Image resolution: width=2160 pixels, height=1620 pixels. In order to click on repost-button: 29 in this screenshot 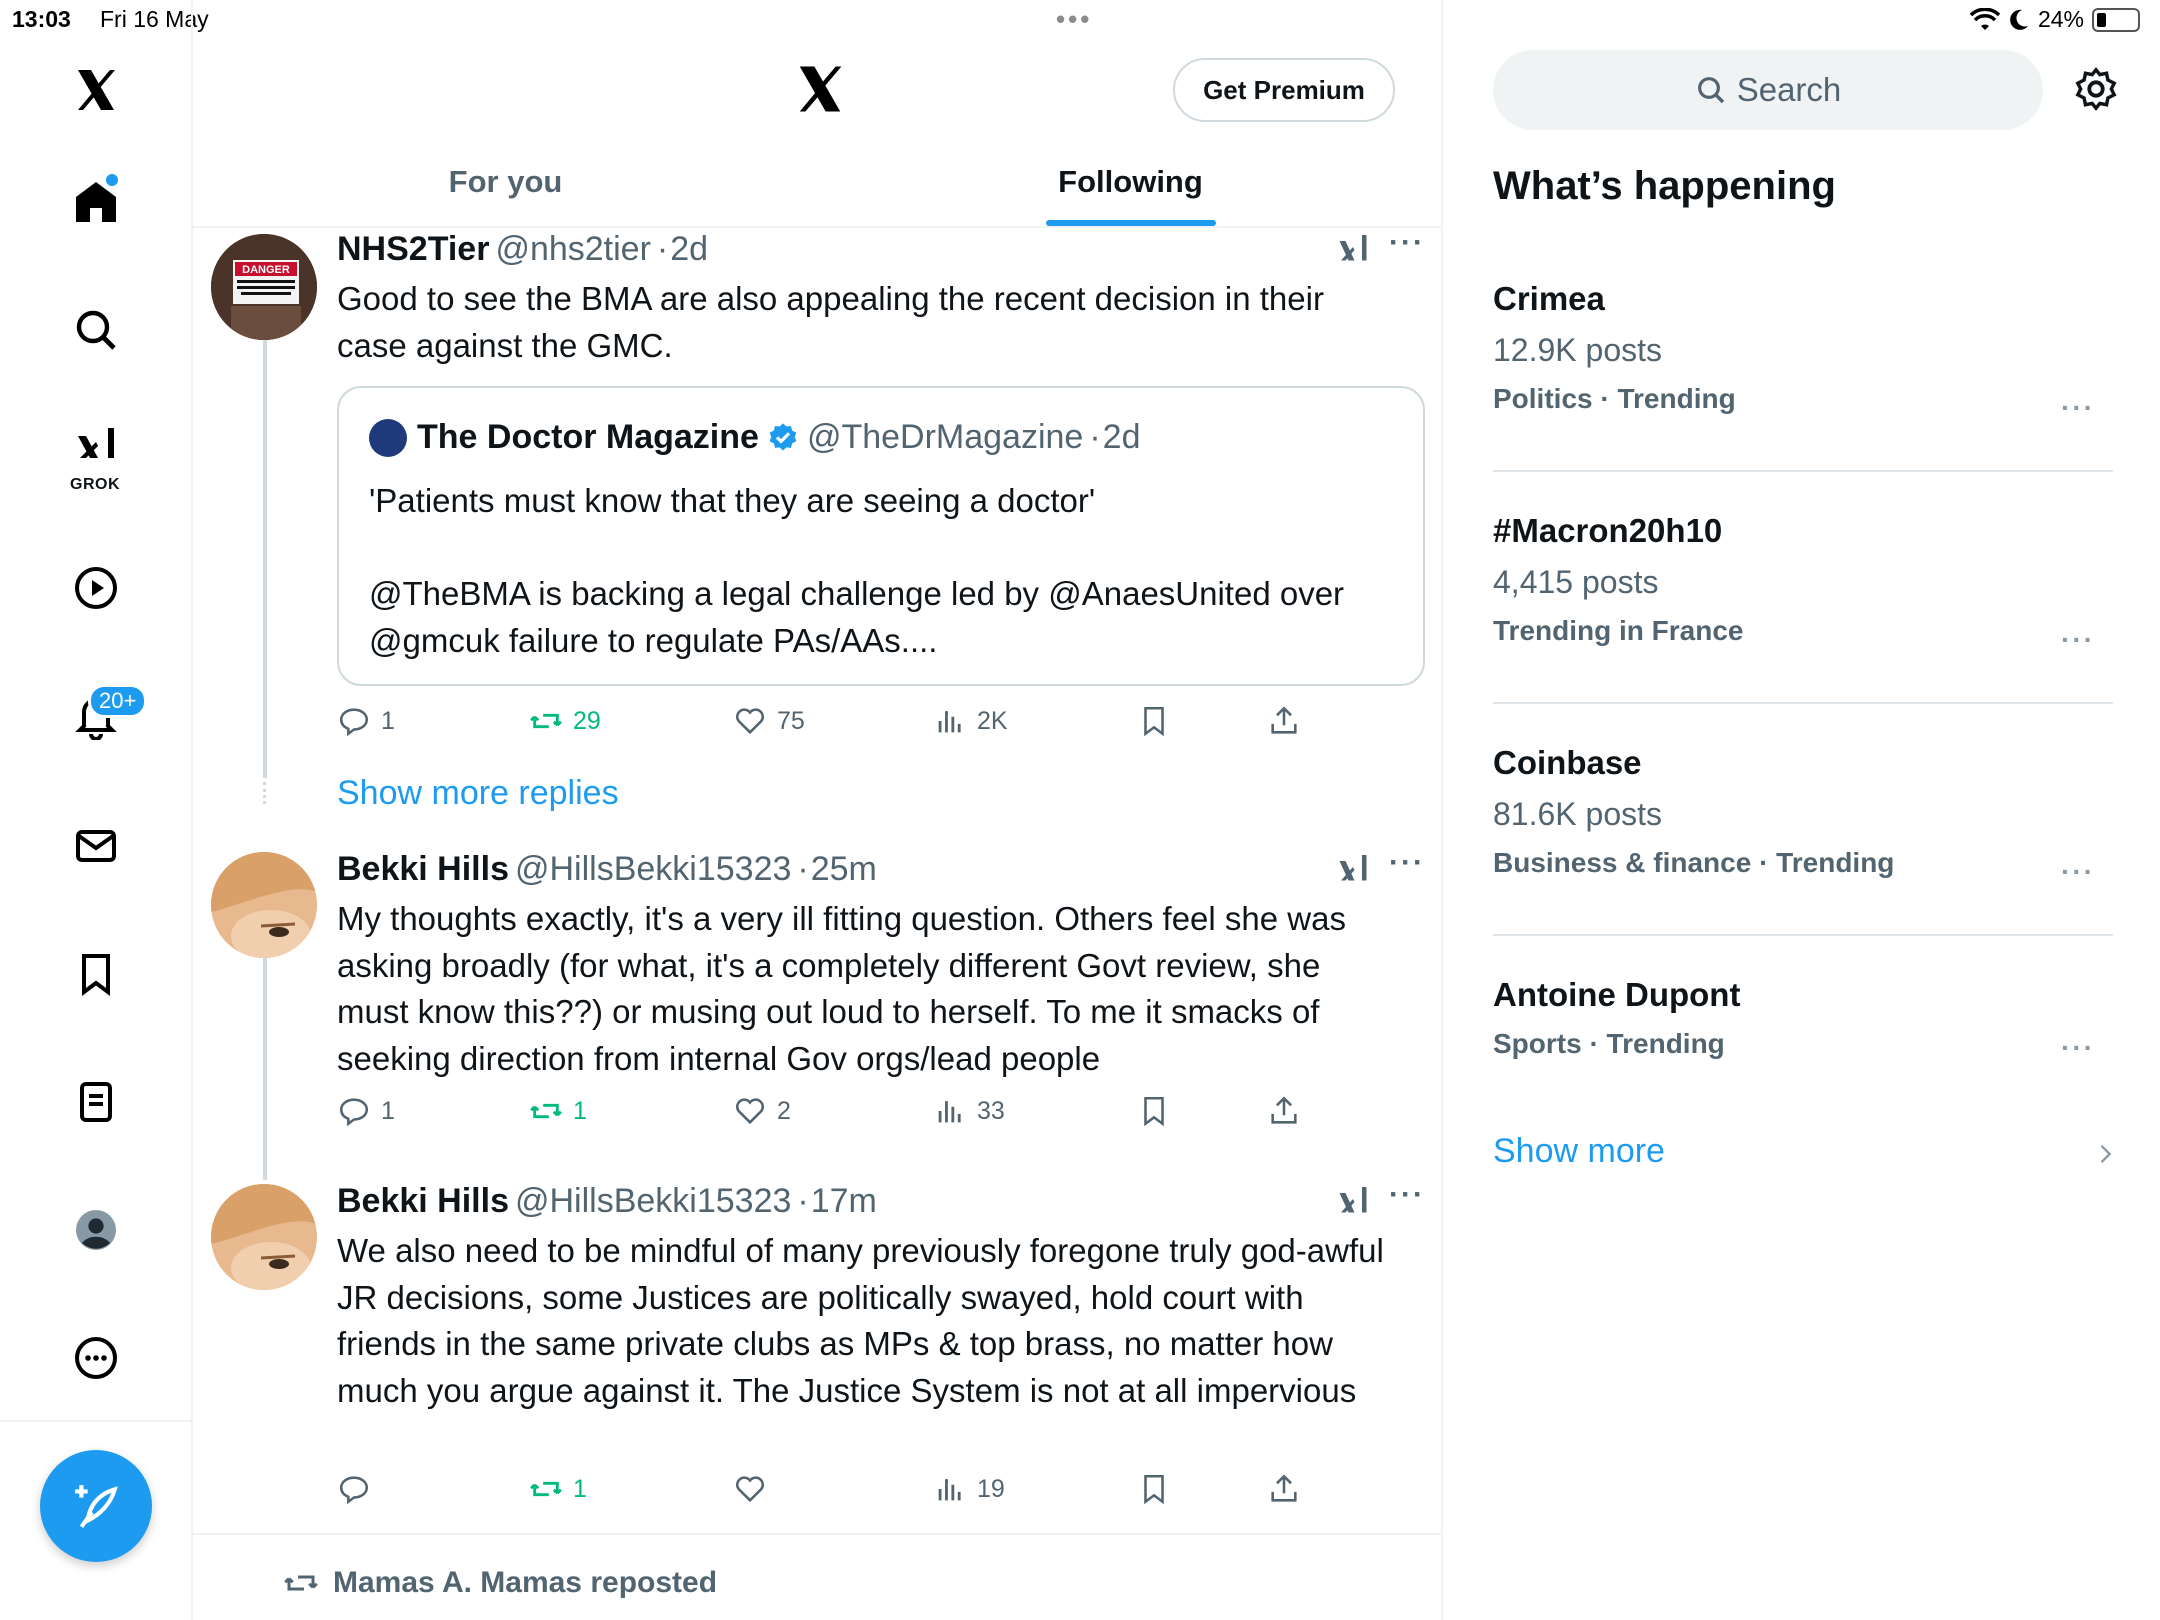, I will do `click(565, 721)`.